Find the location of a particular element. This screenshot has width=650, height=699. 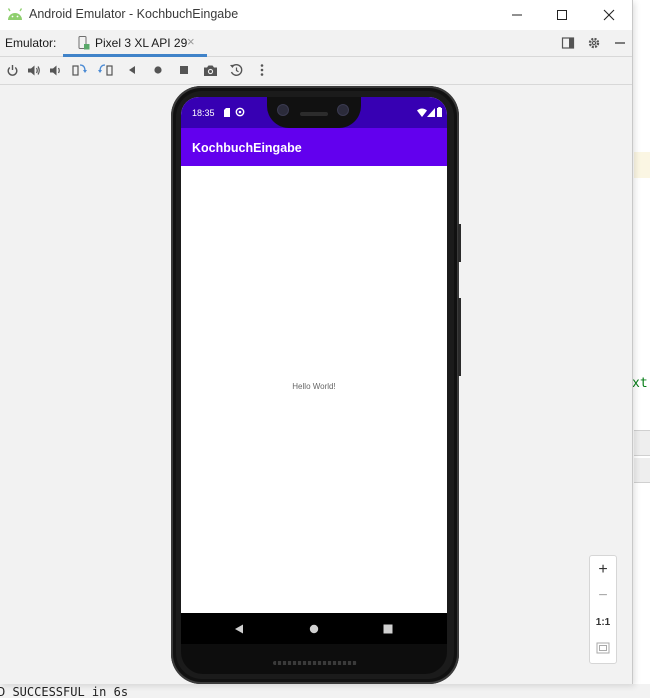

more-options-button is located at coordinates (262, 70).